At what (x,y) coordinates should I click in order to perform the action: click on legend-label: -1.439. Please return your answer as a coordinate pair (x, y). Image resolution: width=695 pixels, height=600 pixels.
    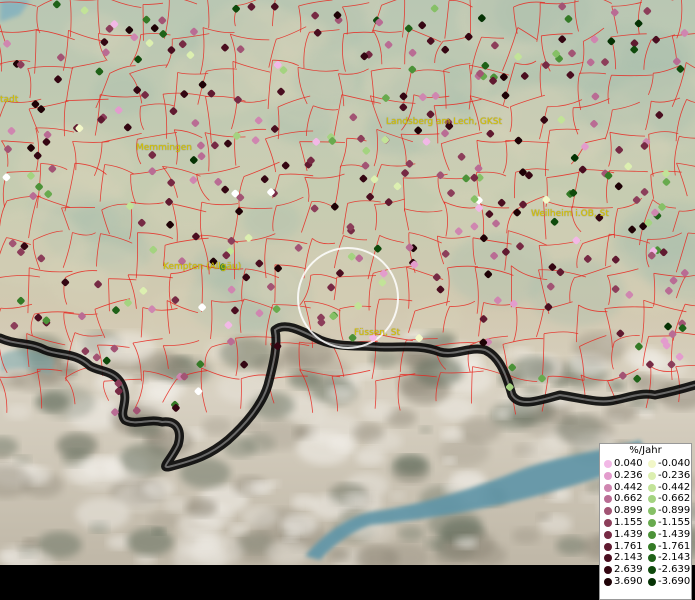
    Looking at the image, I should click on (674, 534).